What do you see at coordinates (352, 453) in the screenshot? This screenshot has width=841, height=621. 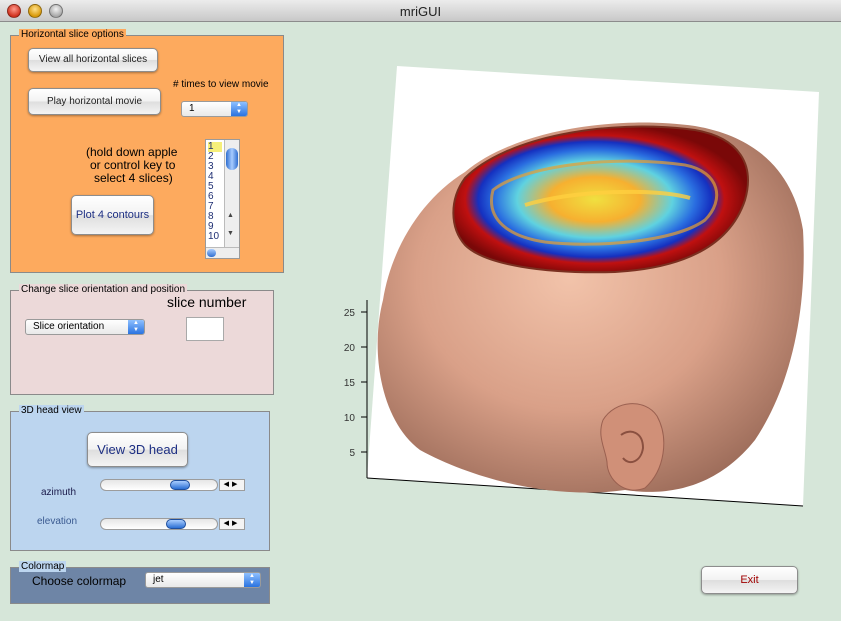 I see `z-axis-tick-label: 5` at bounding box center [352, 453].